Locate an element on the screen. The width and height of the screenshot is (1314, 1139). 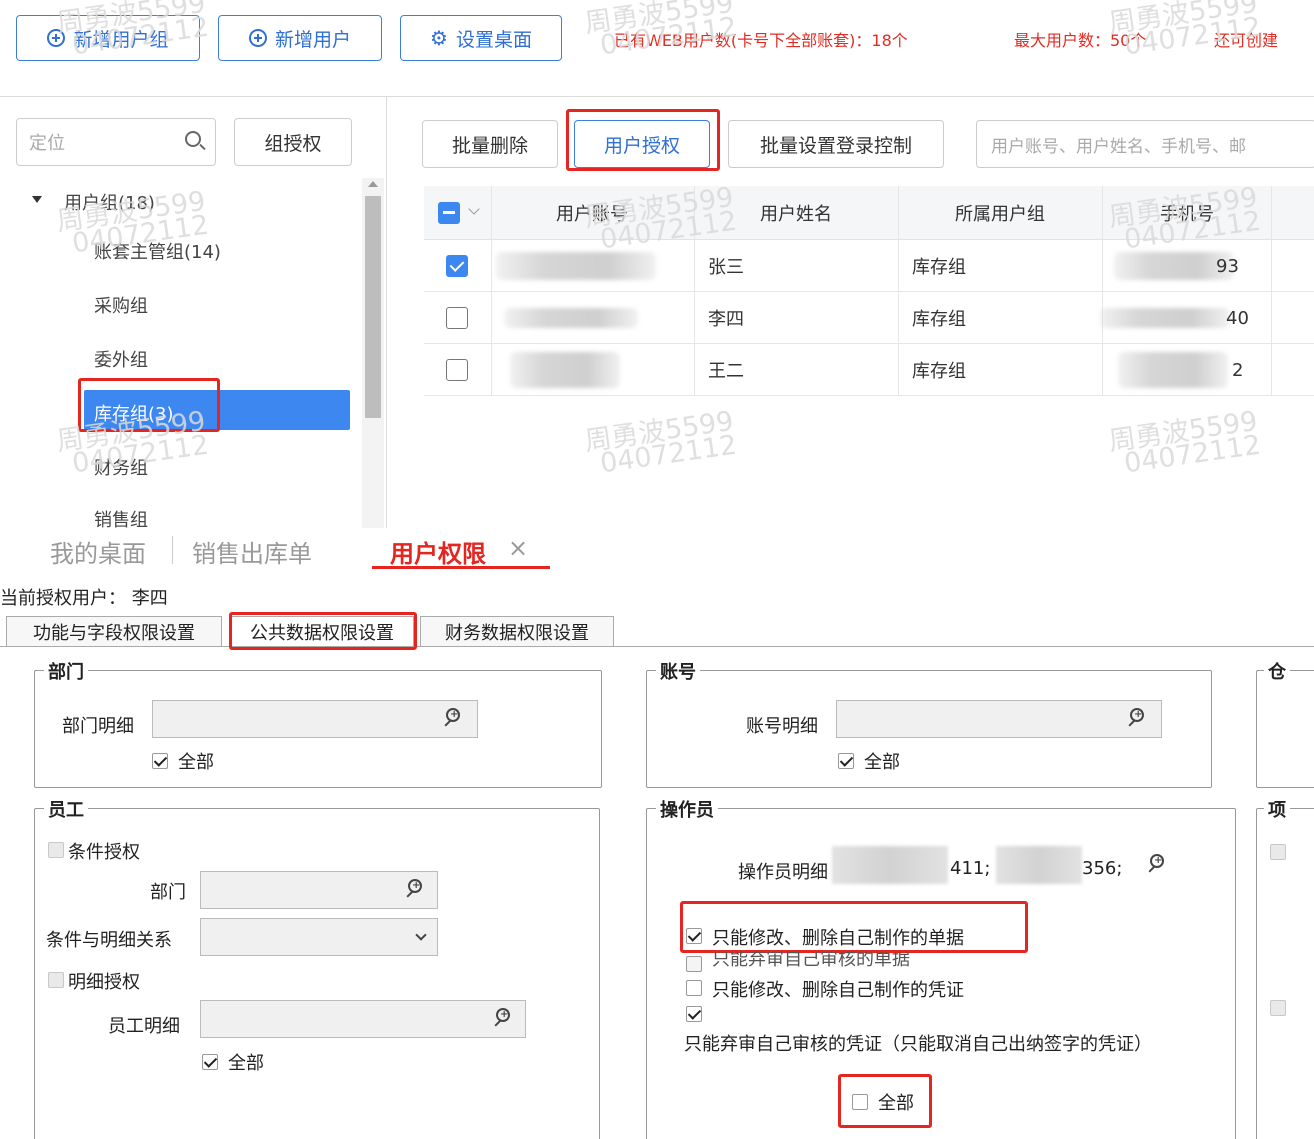
relation-dropdown is located at coordinates (319, 937).